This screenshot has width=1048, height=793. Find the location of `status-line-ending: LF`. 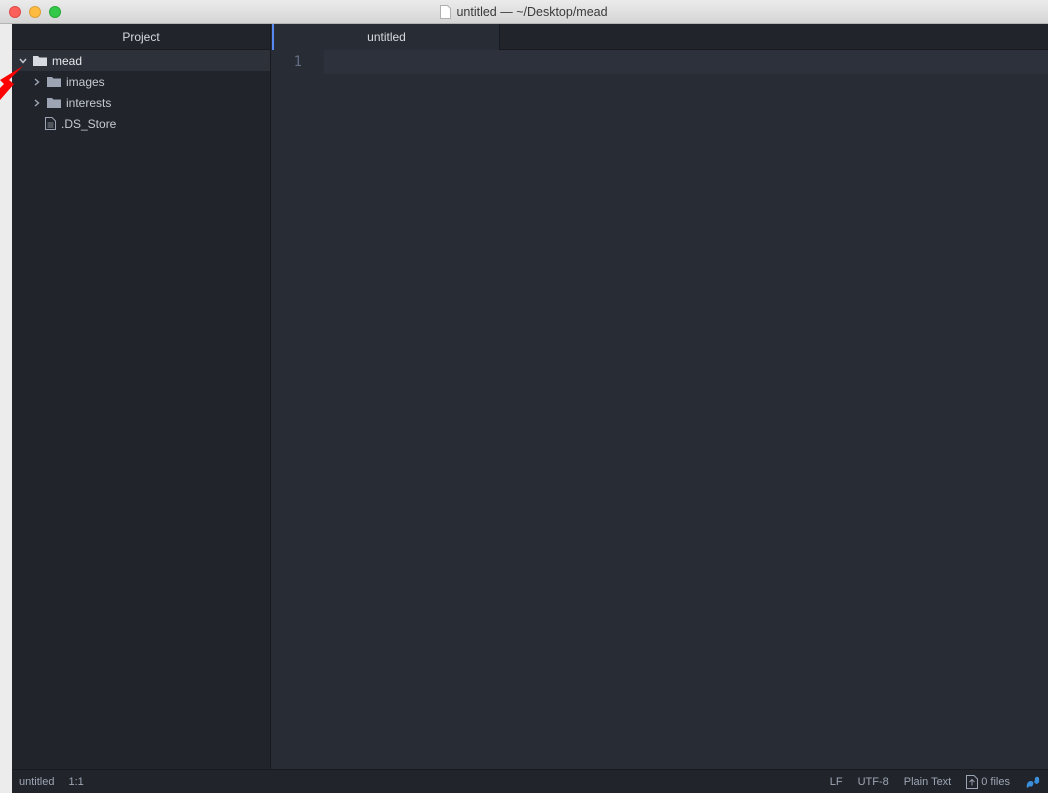

status-line-ending: LF is located at coordinates (836, 782).